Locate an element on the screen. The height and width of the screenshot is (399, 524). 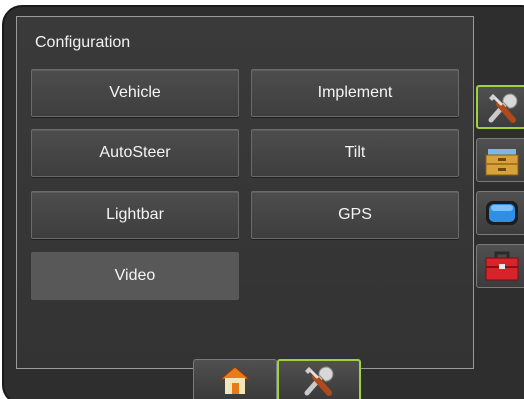
video-button: Video is located at coordinates (135, 276).